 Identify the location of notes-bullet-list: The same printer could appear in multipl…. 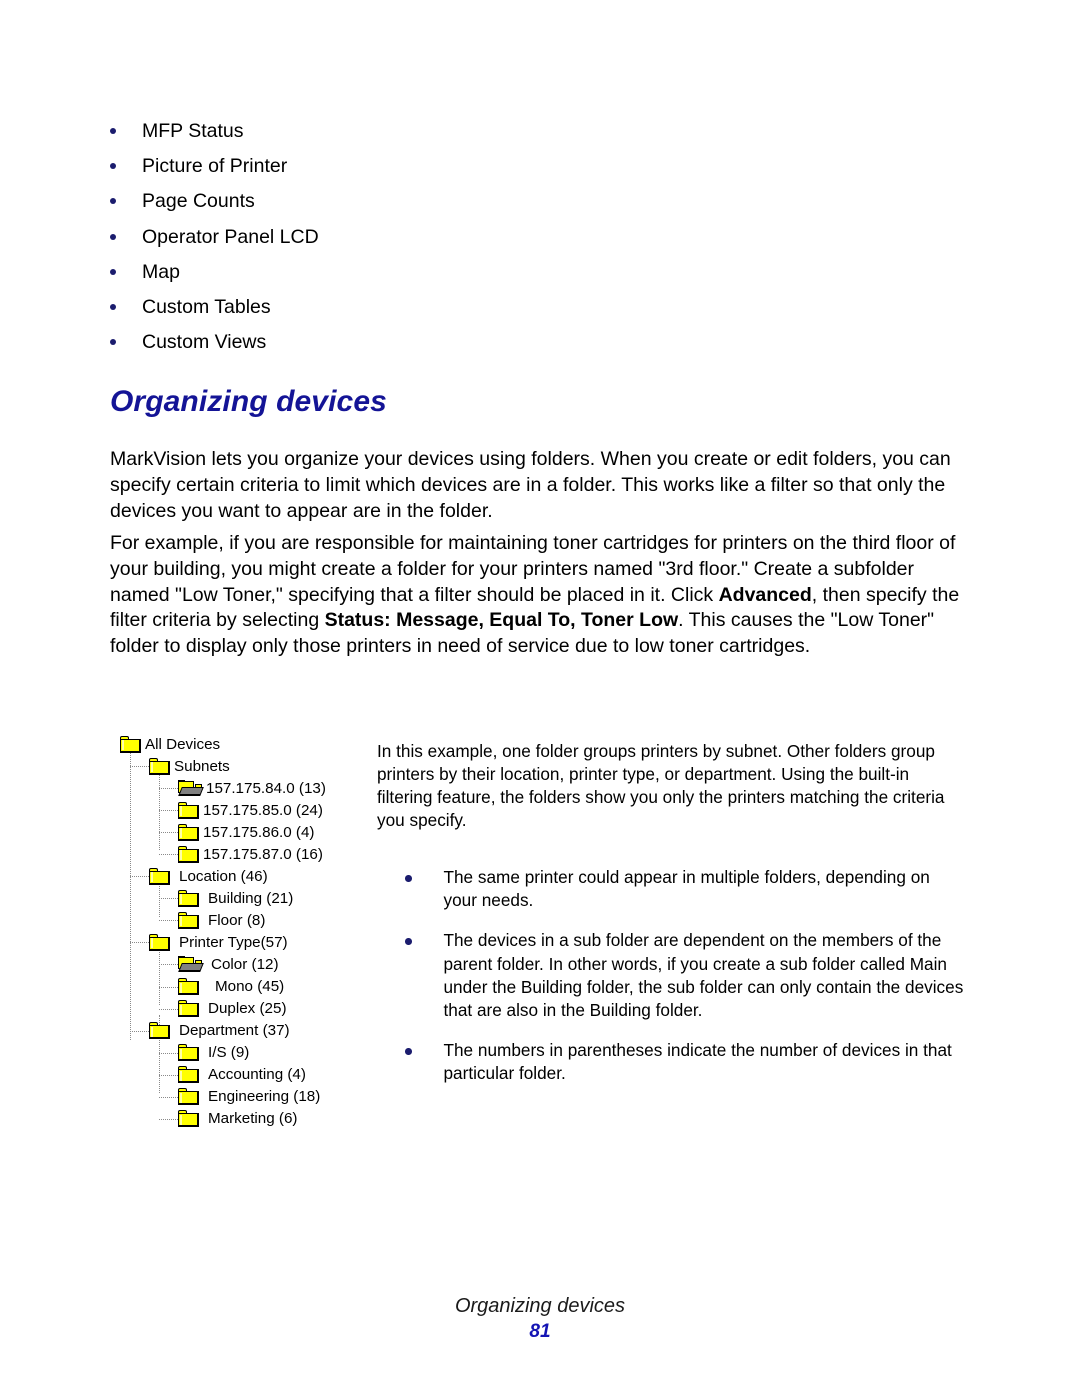
(685, 984).